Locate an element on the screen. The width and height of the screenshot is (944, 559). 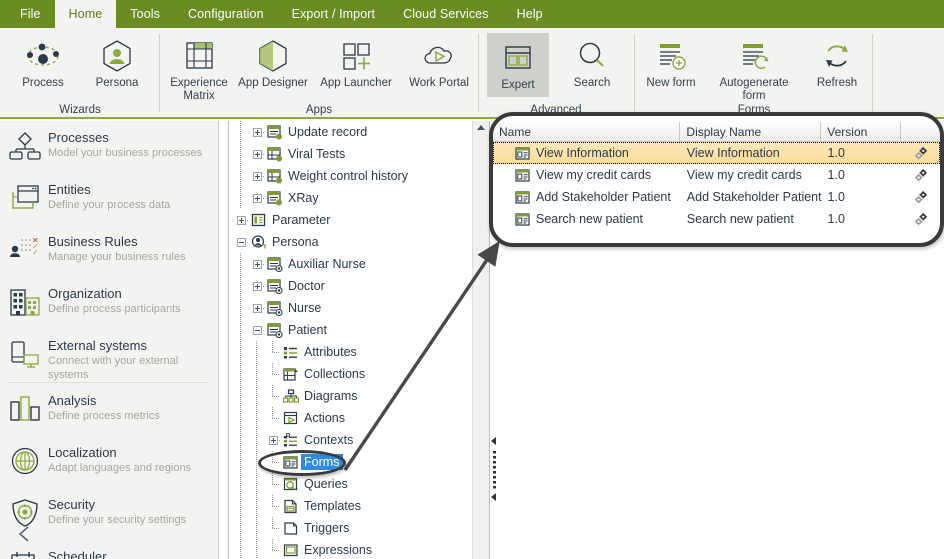
forms-grid-header-display-name: Display Name is located at coordinates (751, 131).